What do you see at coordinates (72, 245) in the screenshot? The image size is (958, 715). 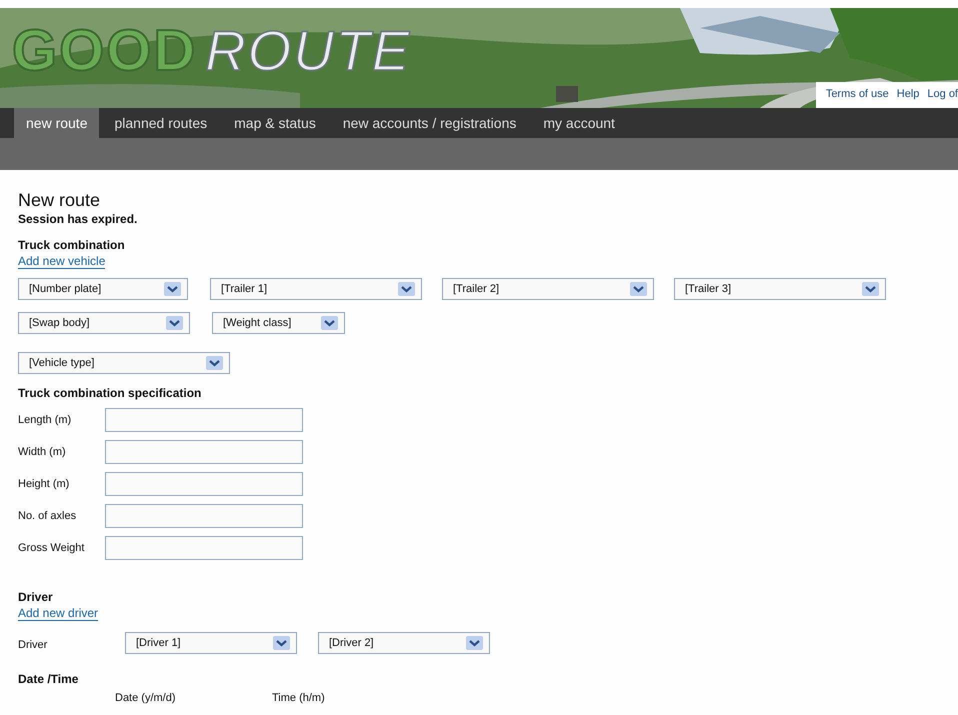 I see `section-heading: Truck combination` at bounding box center [72, 245].